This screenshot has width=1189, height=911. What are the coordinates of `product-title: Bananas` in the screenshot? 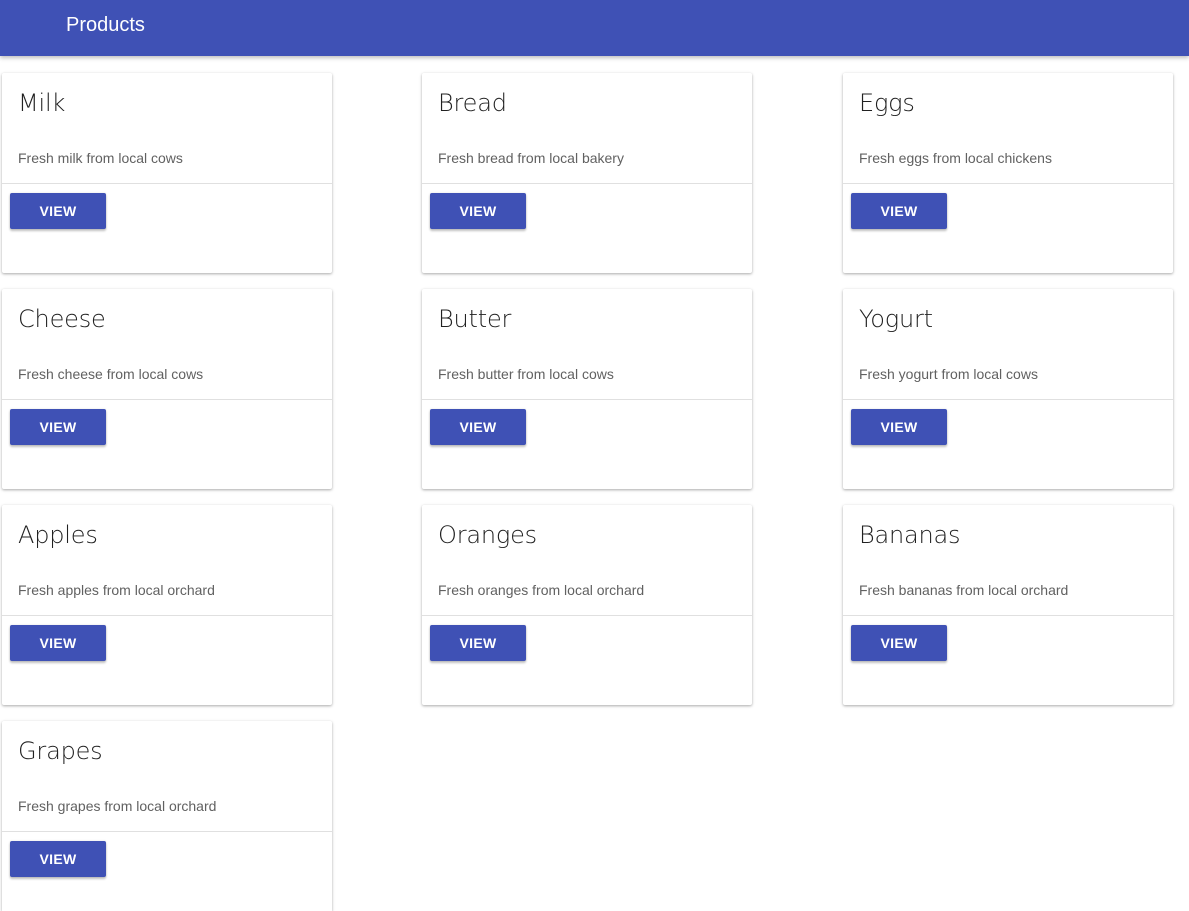 It's located at (910, 535).